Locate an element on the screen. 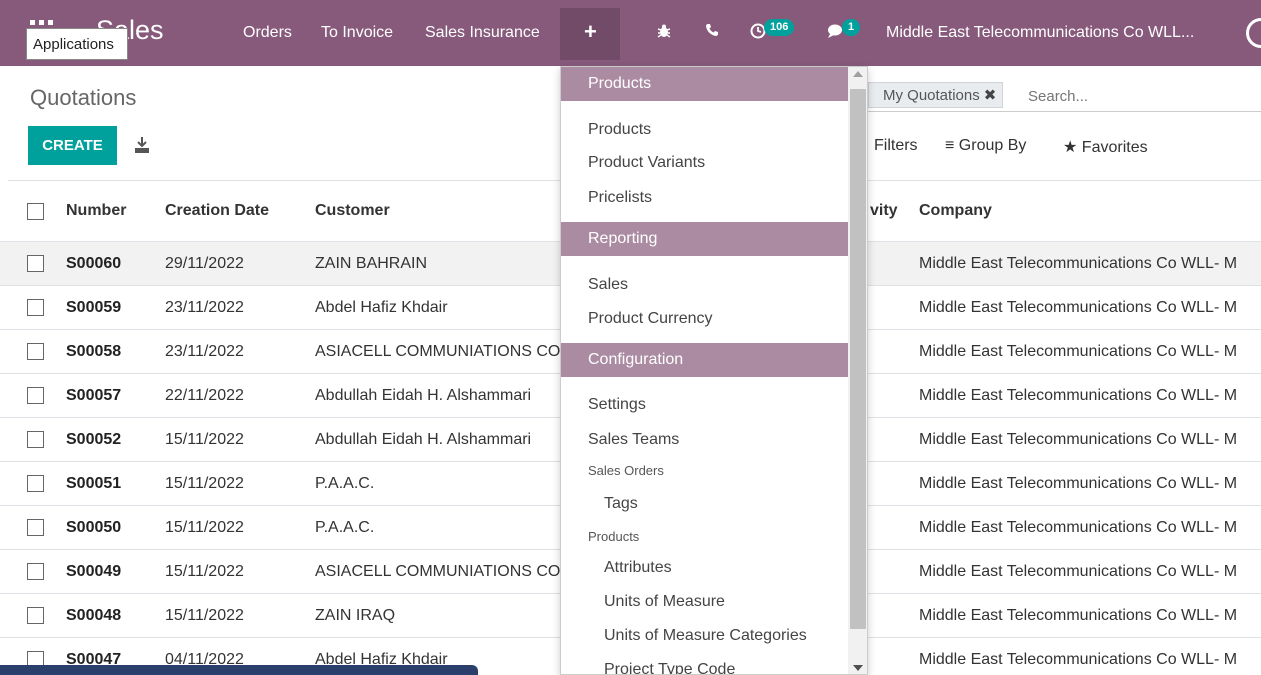  row-number: S00052 is located at coordinates (94, 439).